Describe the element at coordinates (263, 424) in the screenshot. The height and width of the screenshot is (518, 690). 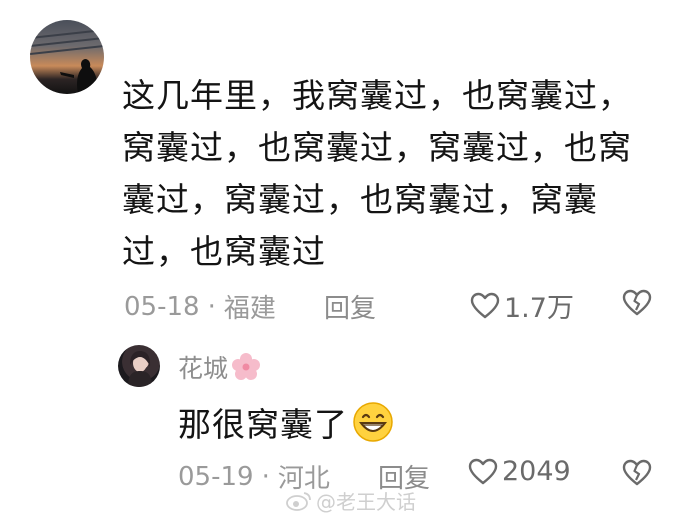
I see `reply-text: 那很窝囊了` at that location.